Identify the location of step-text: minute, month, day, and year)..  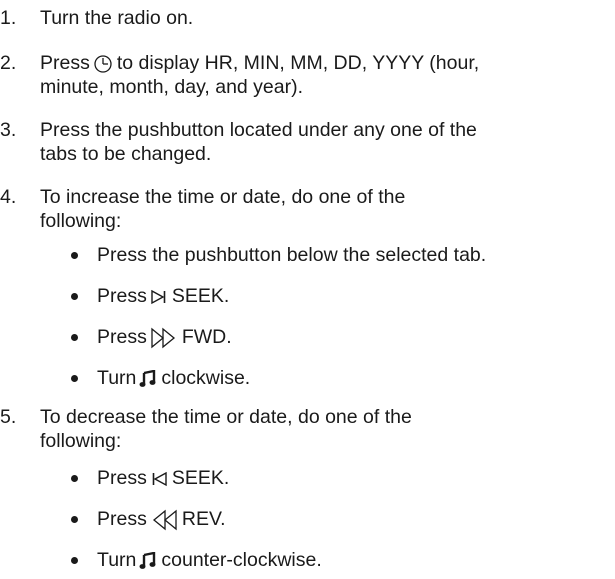
(172, 87).